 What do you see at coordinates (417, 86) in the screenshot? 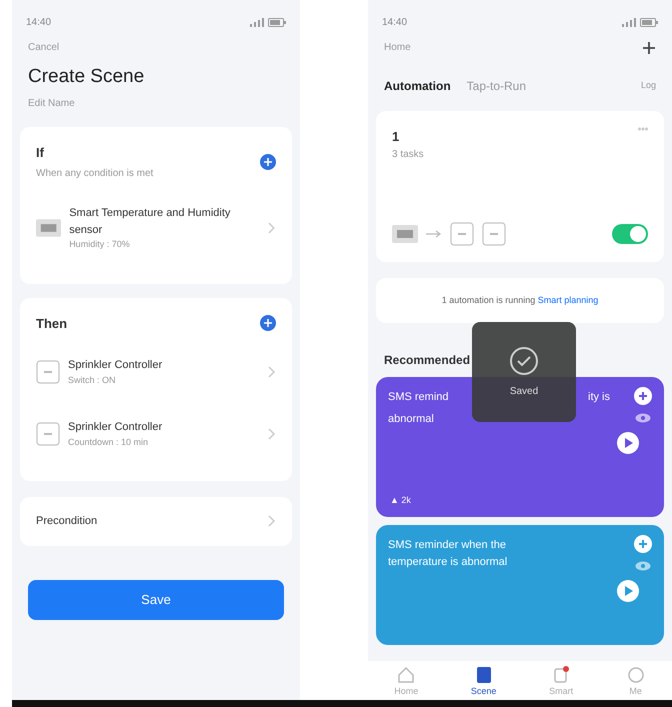
I see `tab: Automation` at bounding box center [417, 86].